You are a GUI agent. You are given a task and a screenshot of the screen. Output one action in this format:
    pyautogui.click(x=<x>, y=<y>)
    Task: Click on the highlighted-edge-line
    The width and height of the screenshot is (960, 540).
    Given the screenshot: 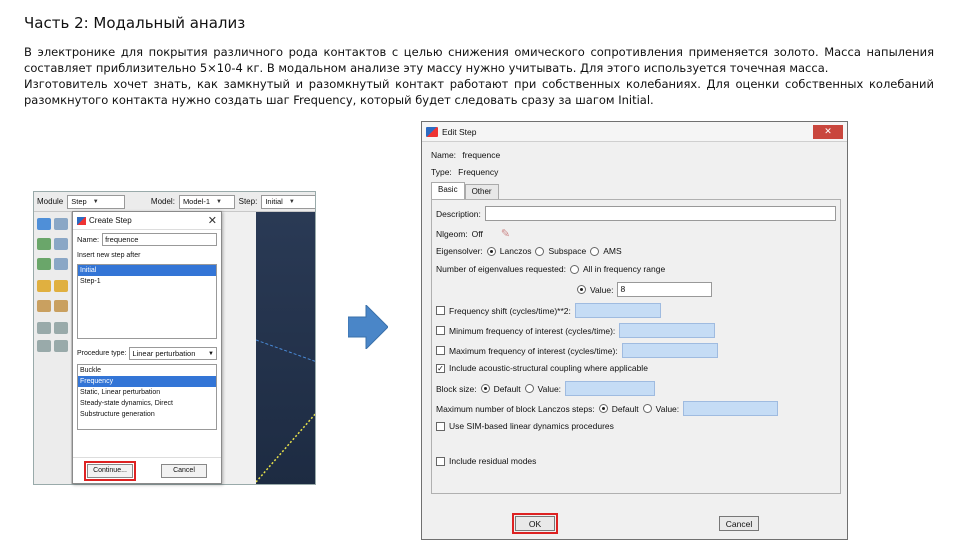 What is the action you would take?
    pyautogui.click(x=285, y=448)
    